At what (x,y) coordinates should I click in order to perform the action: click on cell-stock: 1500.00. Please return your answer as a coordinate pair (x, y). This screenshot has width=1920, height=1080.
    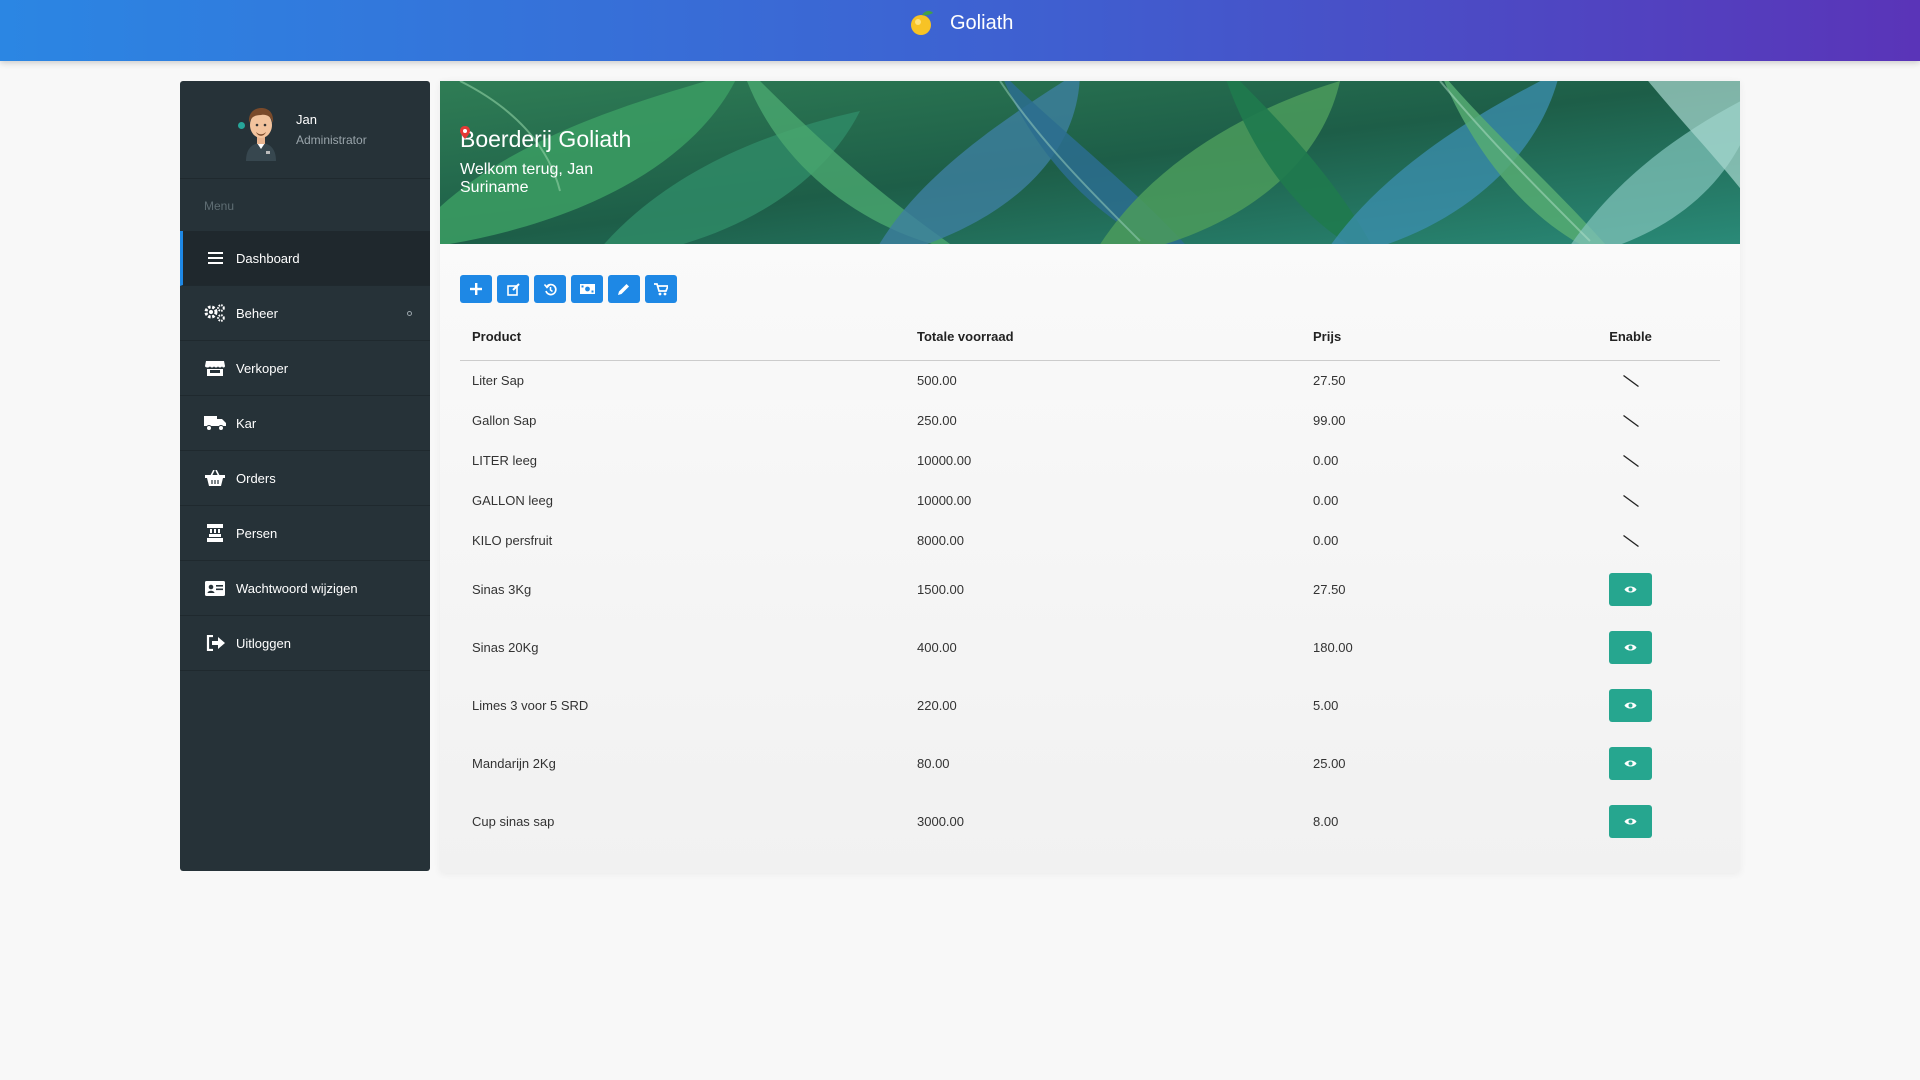
    Looking at the image, I should click on (940, 589).